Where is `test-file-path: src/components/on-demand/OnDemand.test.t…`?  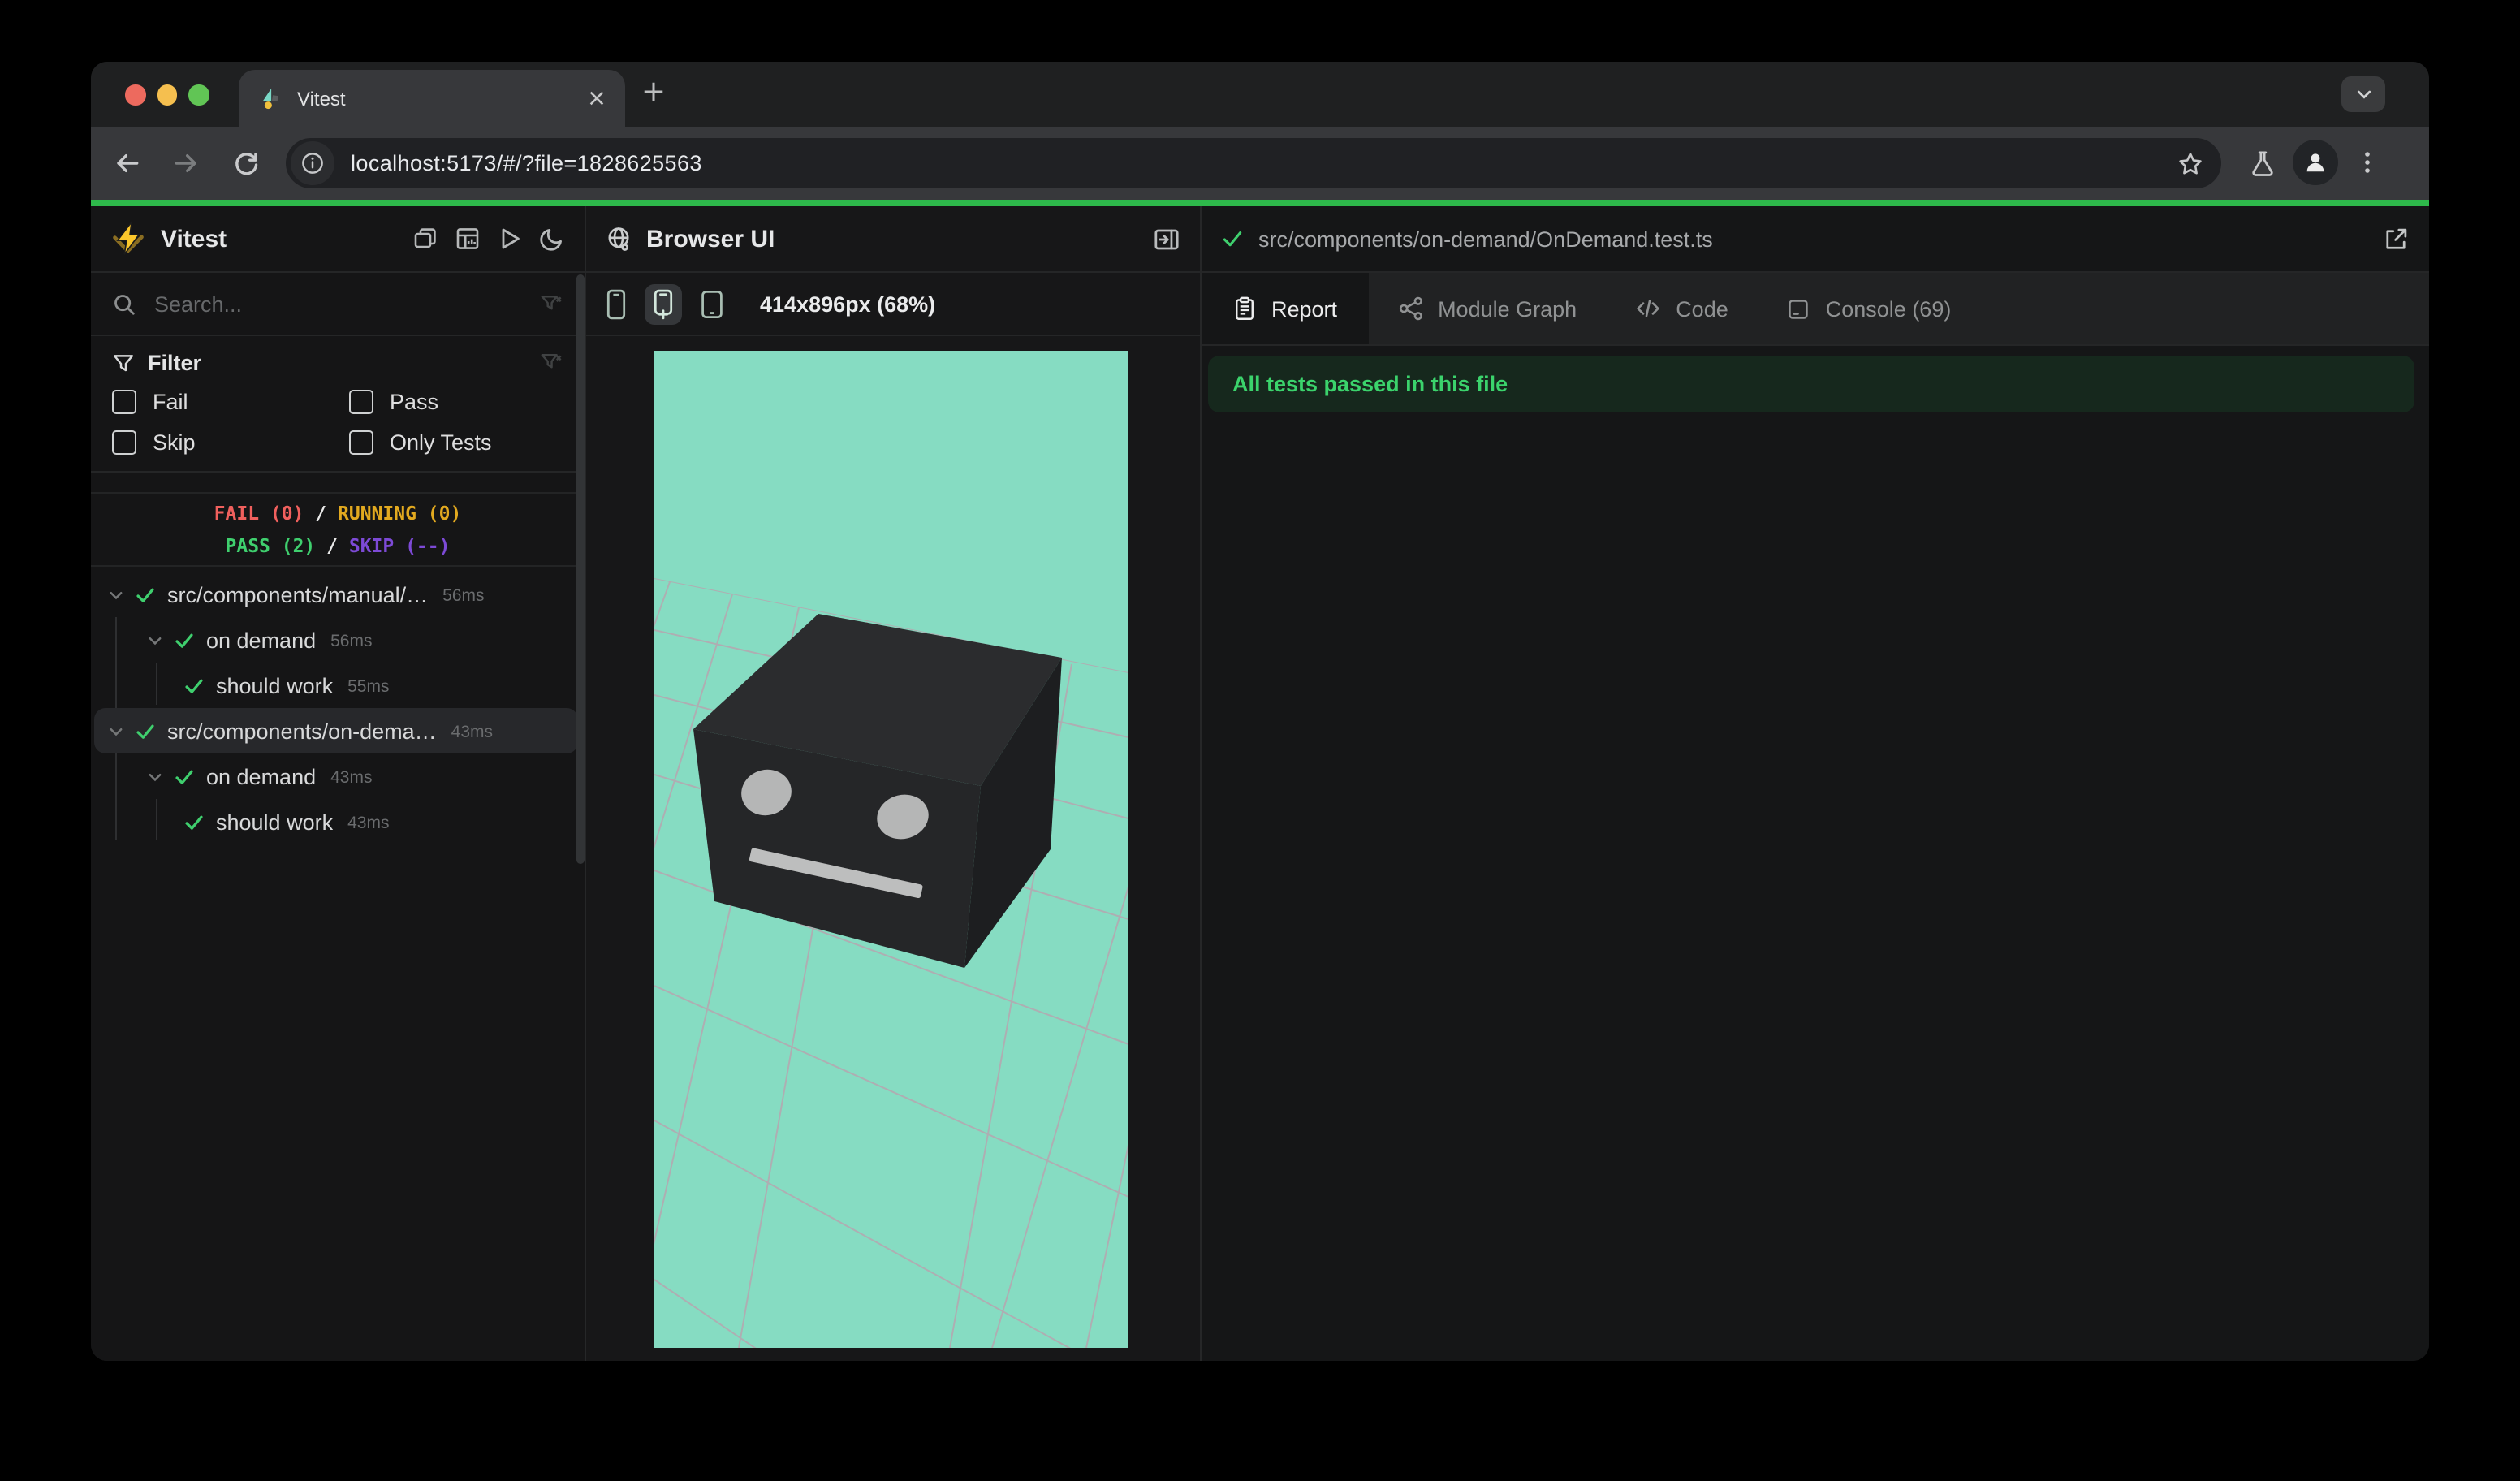
test-file-path: src/components/on-demand/OnDemand.test.t… is located at coordinates (1485, 239).